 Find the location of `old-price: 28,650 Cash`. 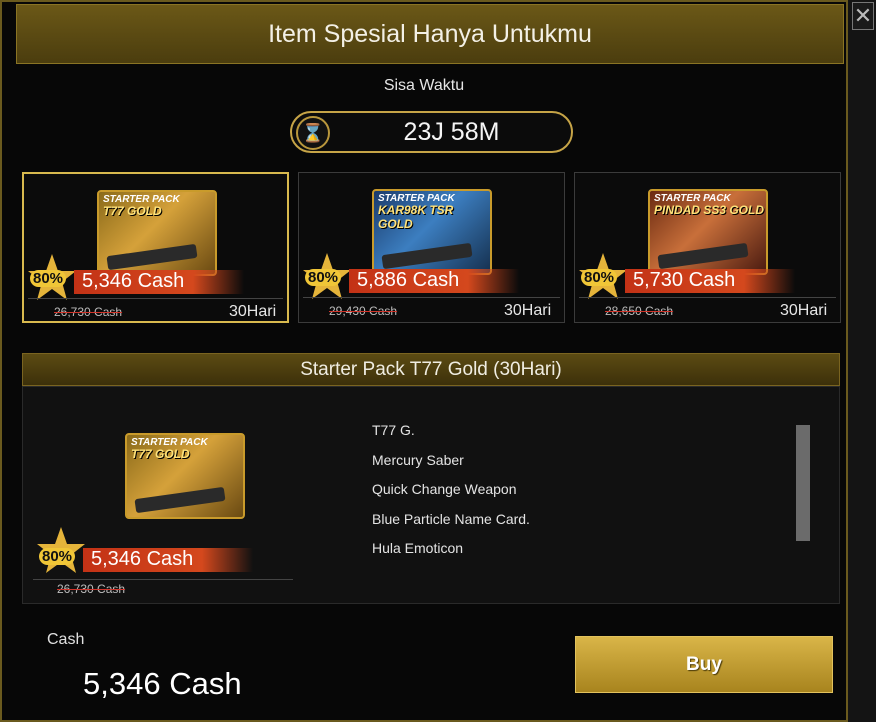

old-price: 28,650 Cash is located at coordinates (639, 311).